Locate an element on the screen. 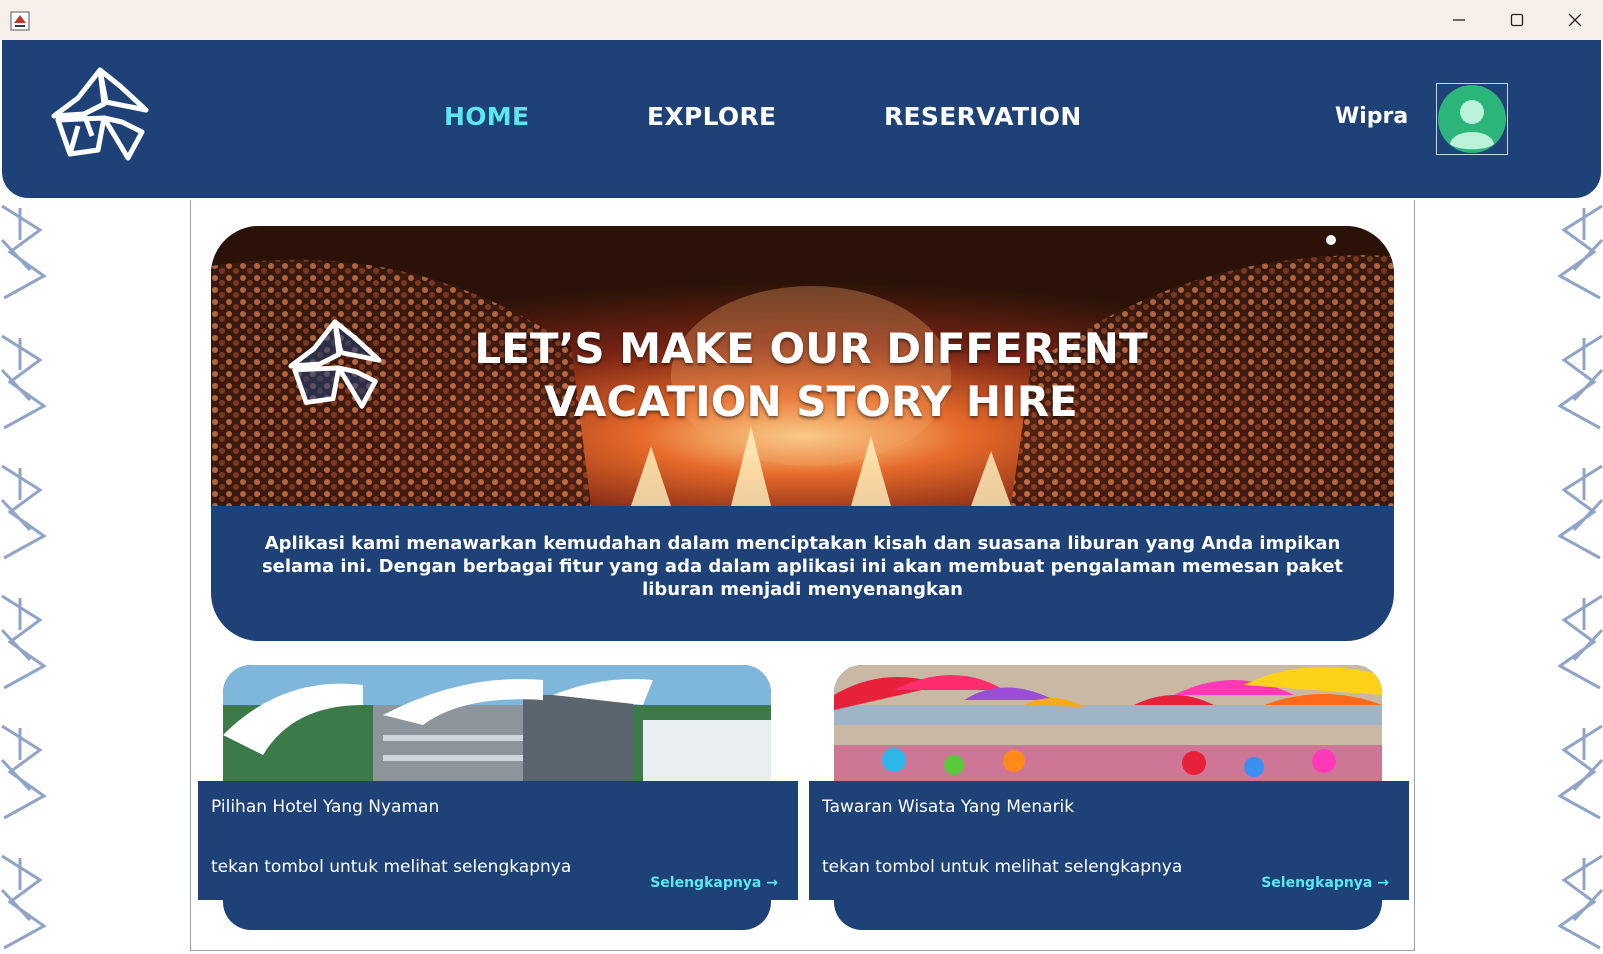  close-icon is located at coordinates (1575, 20).